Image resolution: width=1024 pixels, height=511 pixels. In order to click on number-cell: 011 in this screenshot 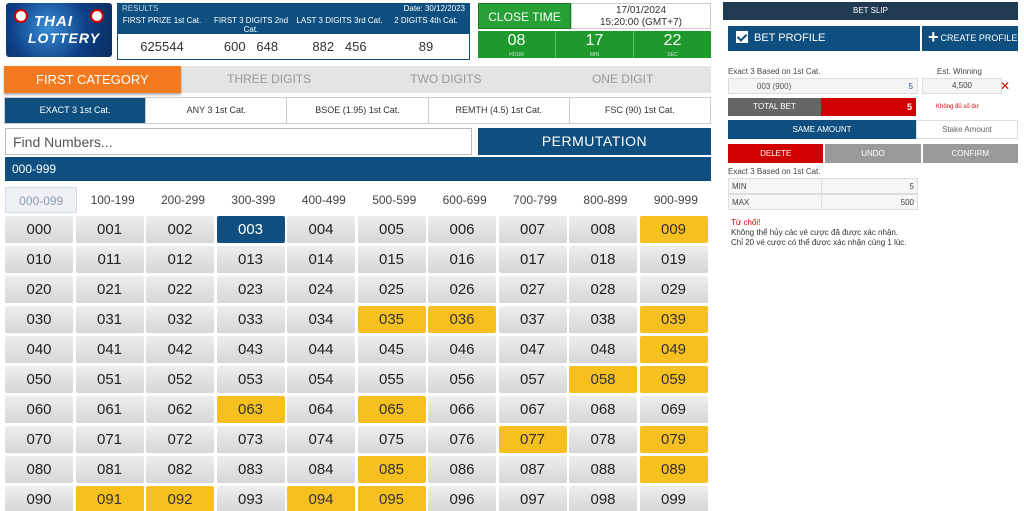, I will do `click(109, 259)`.